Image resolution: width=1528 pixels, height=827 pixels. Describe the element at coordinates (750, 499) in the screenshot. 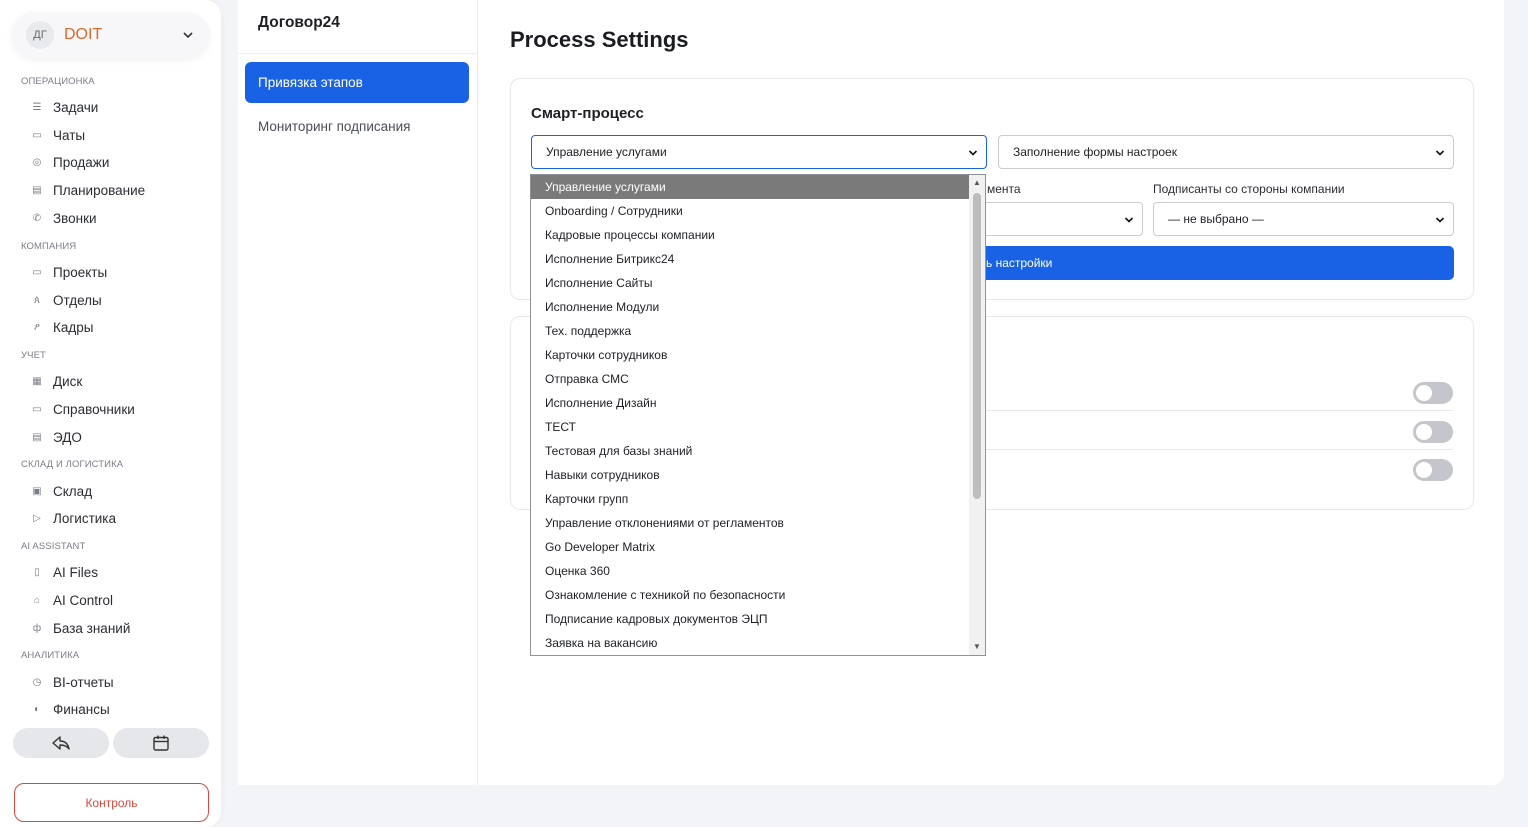

I see `dropdown-option: Карточки групп` at that location.